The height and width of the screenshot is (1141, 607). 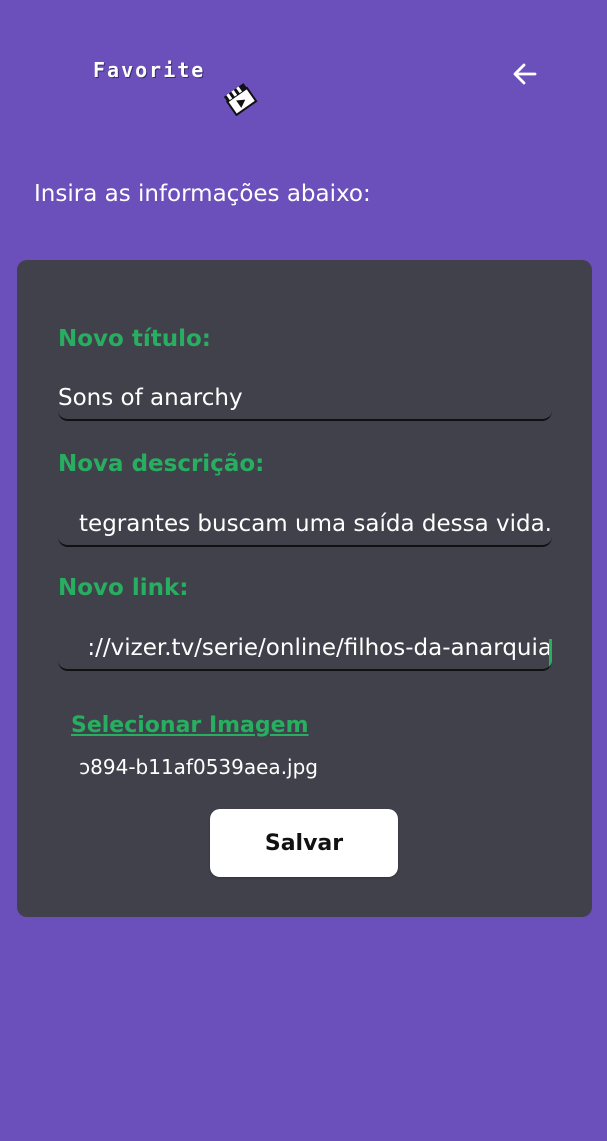 What do you see at coordinates (123, 588) in the screenshot?
I see `link-label: Novo link:` at bounding box center [123, 588].